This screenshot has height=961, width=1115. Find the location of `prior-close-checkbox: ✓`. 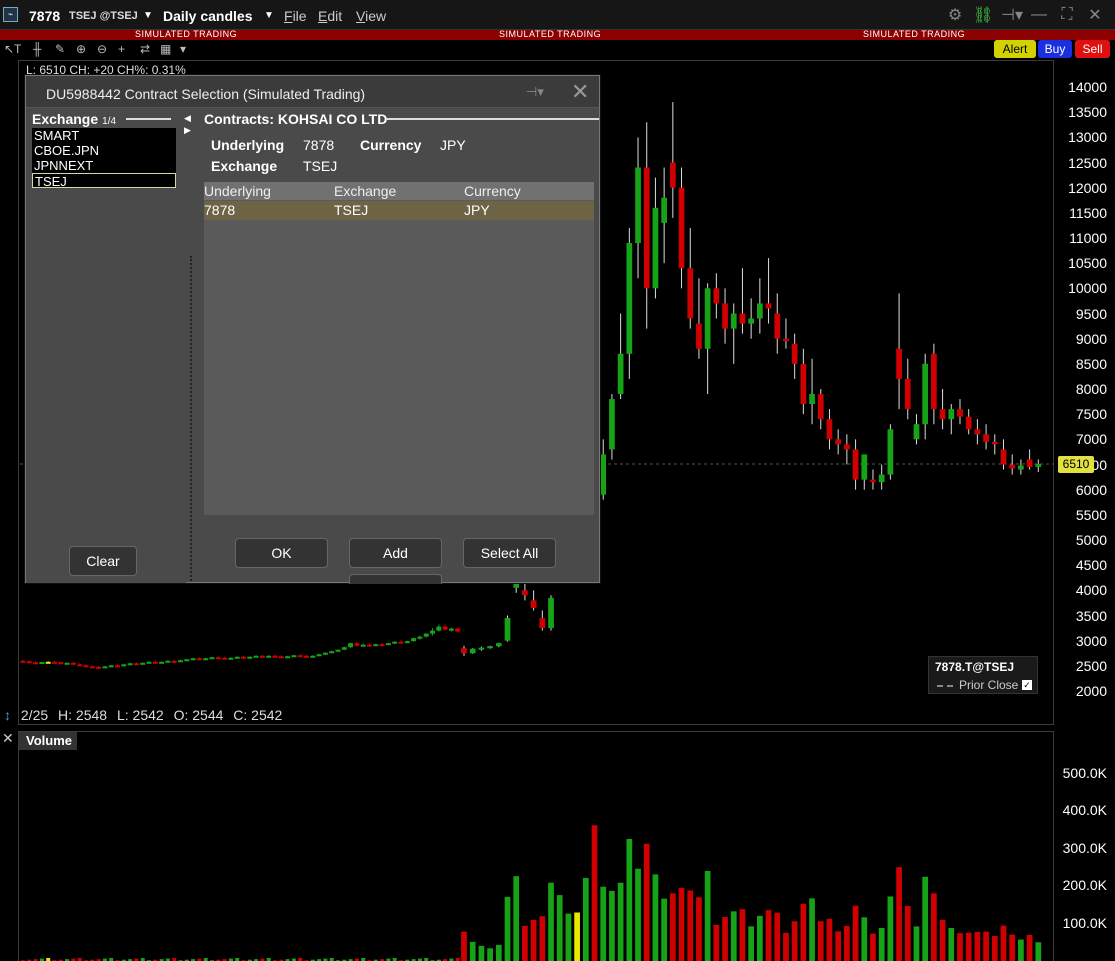

prior-close-checkbox: ✓ is located at coordinates (1027, 685).